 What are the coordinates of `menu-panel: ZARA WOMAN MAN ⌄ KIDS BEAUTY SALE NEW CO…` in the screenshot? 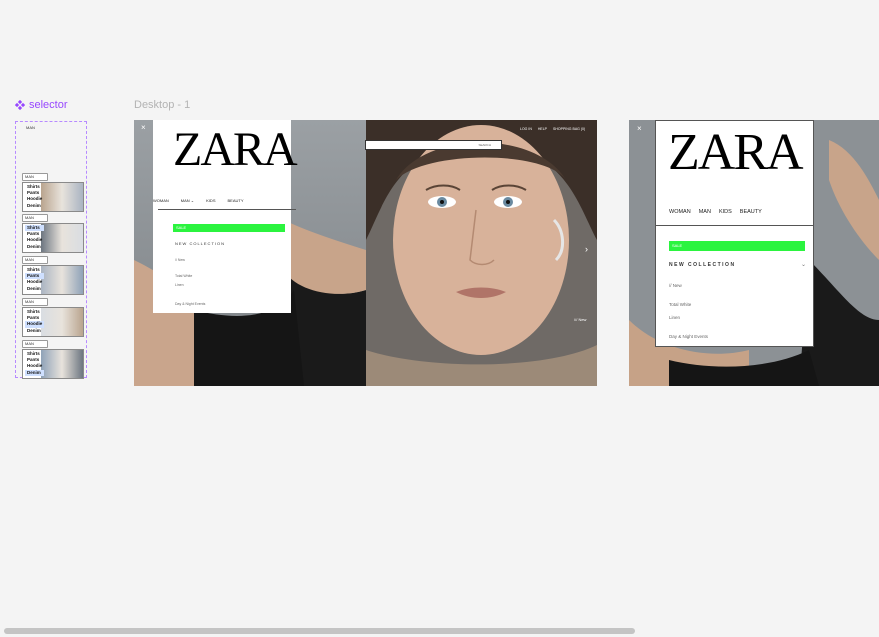 It's located at (225, 216).